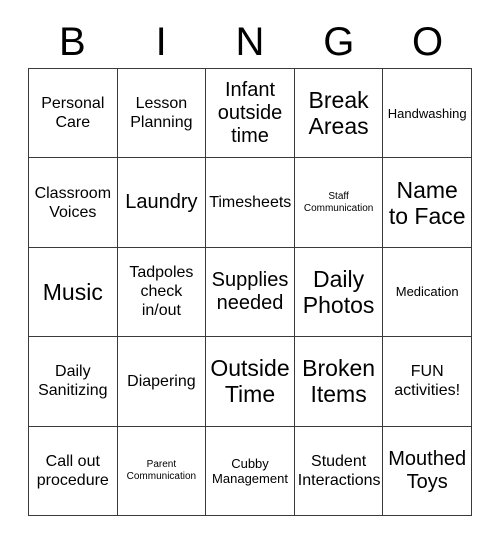 This screenshot has height=544, width=500. Describe the element at coordinates (161, 42) in the screenshot. I see `bingo-header-letter-i: I` at that location.